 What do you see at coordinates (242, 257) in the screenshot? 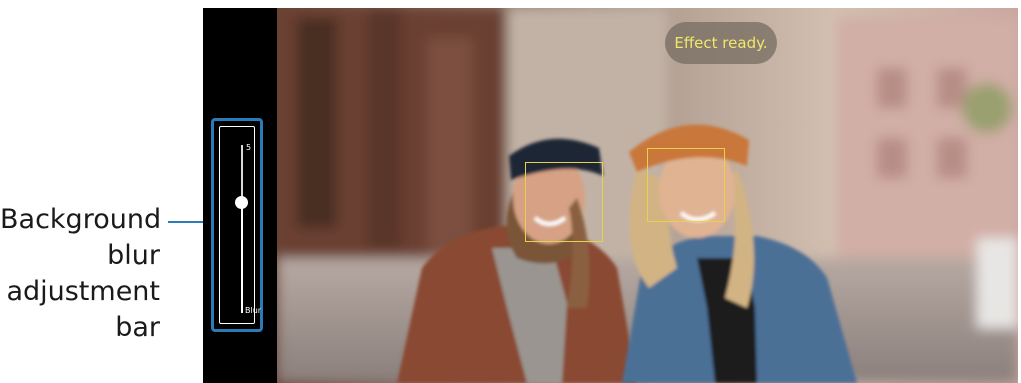
I see `slider-fill` at bounding box center [242, 257].